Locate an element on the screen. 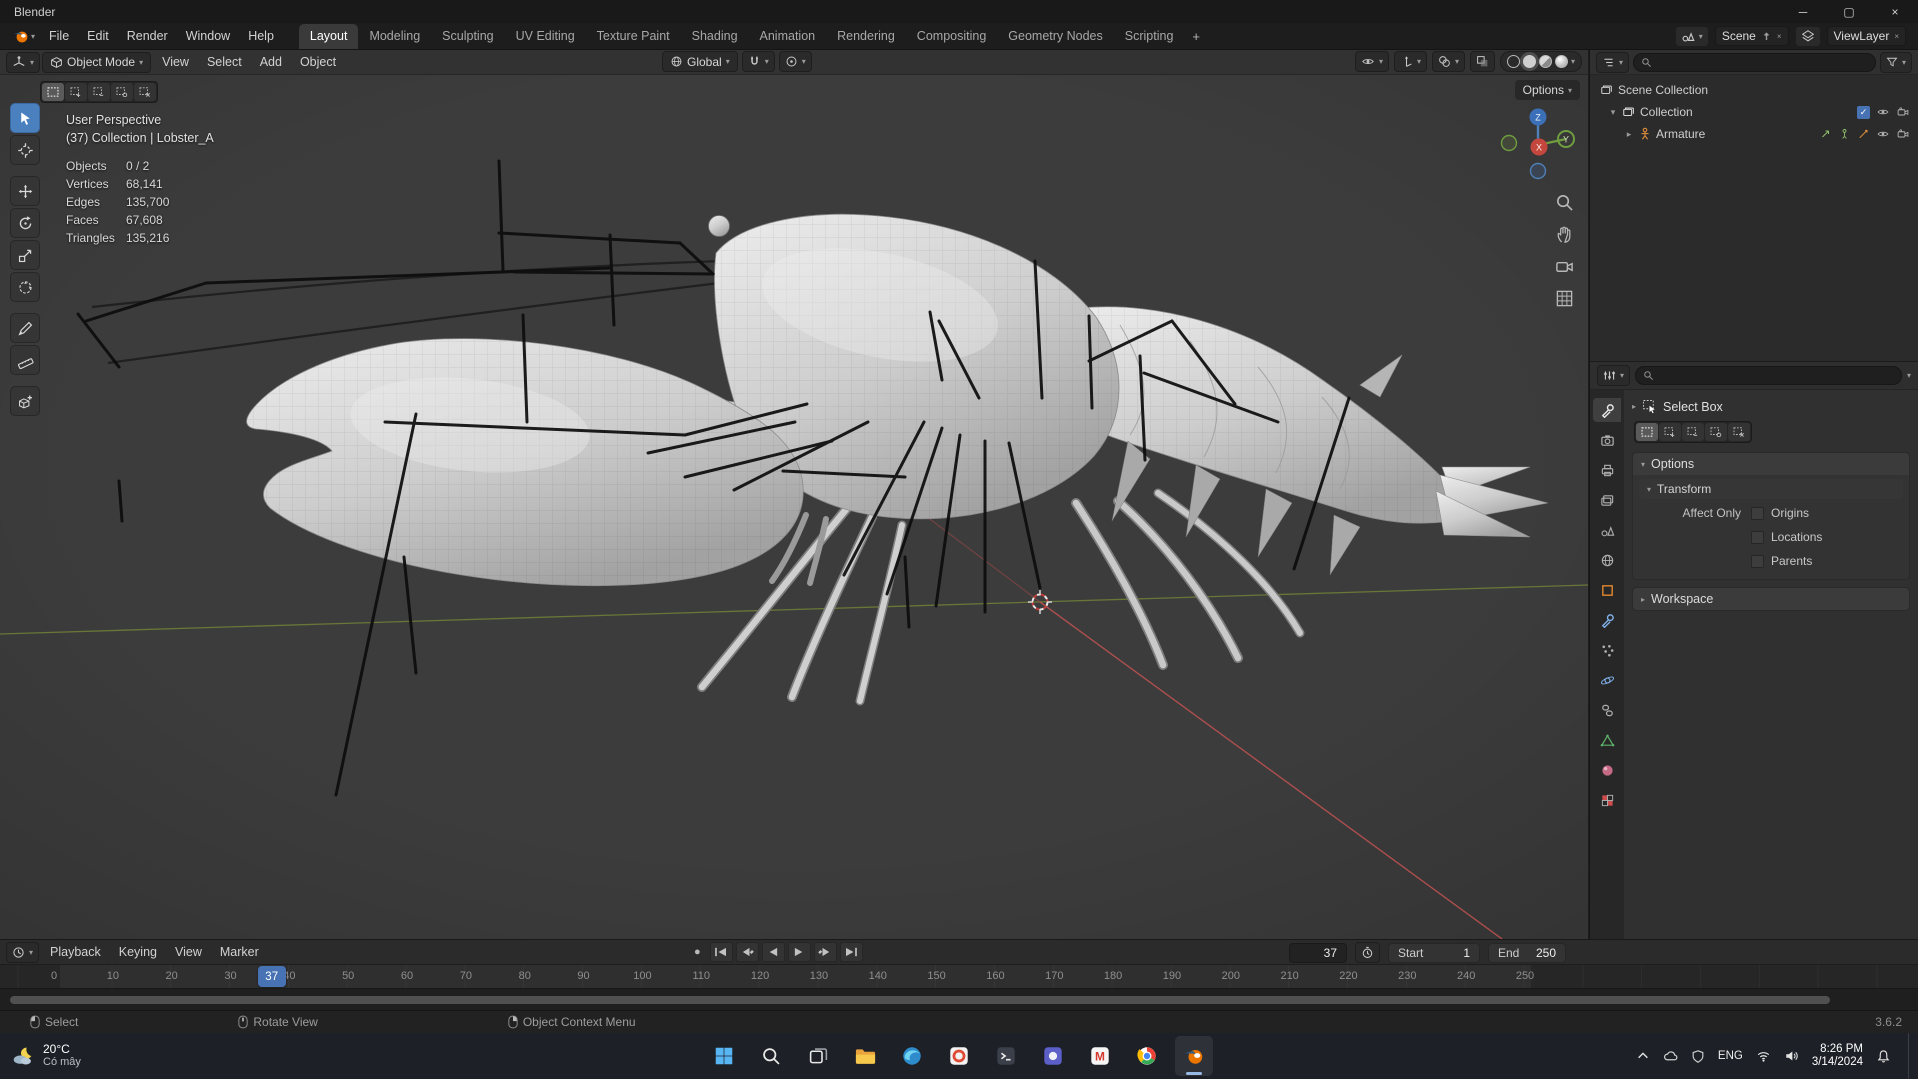 Image resolution: width=1918 pixels, height=1079 pixels. proportional-editing-toggle: ▾ is located at coordinates (795, 61).